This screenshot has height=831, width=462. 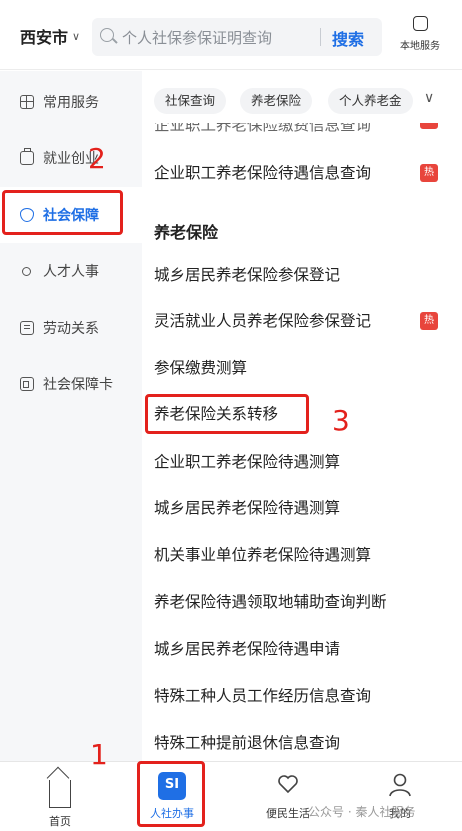 I want to click on list-item: 机关事业单位养老保险待遇测算, so click(x=304, y=554).